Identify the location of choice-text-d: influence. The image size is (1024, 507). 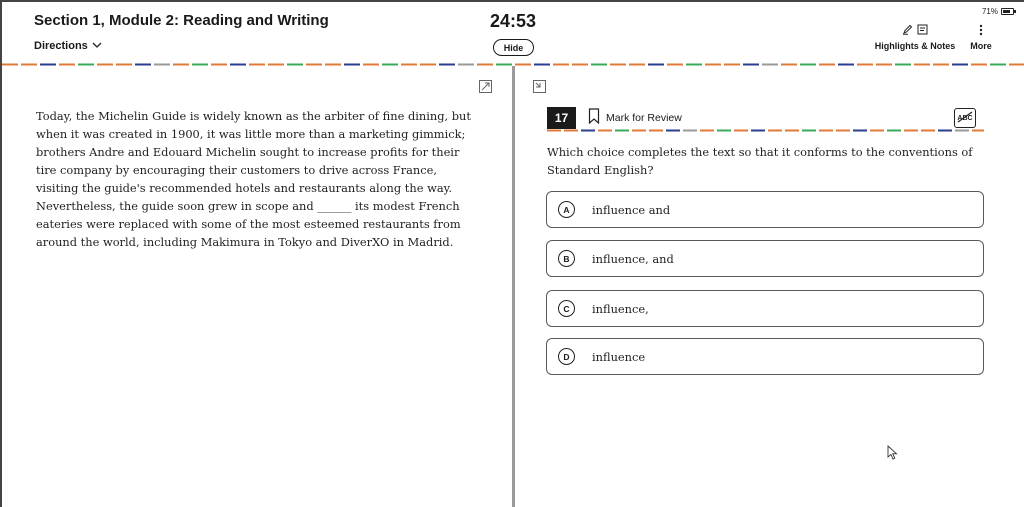
(619, 356).